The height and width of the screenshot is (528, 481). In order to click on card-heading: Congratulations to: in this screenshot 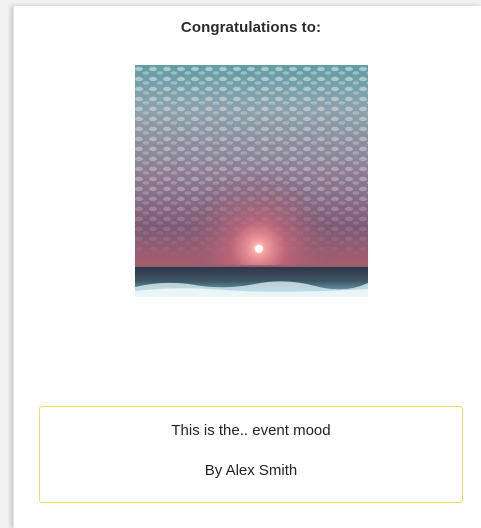, I will do `click(251, 27)`.